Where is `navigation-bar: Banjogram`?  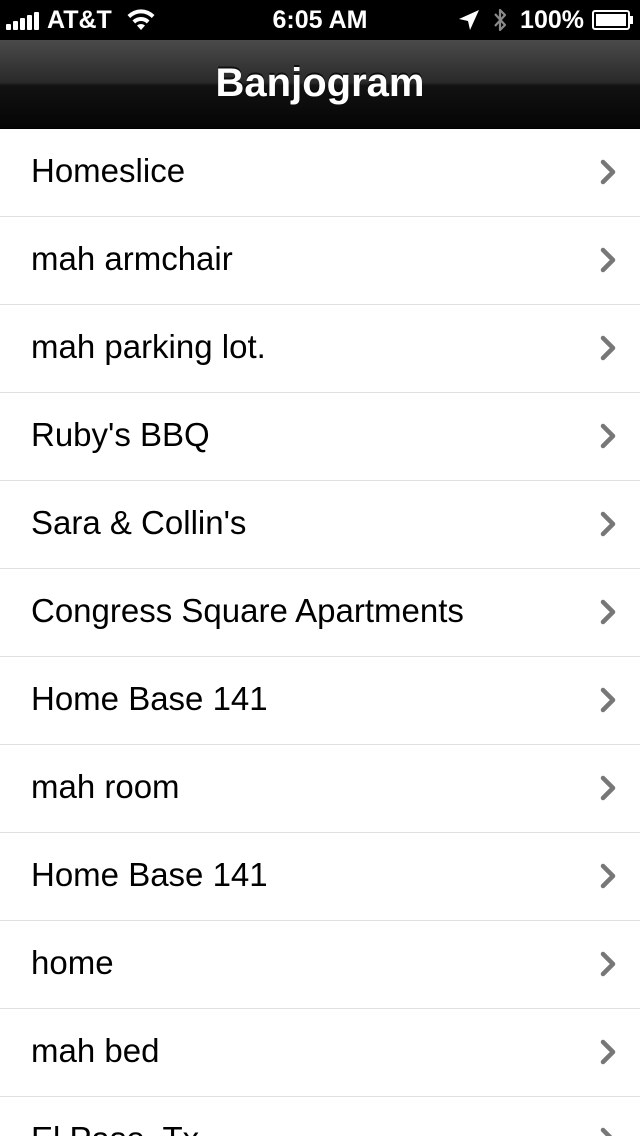 navigation-bar: Banjogram is located at coordinates (320, 84).